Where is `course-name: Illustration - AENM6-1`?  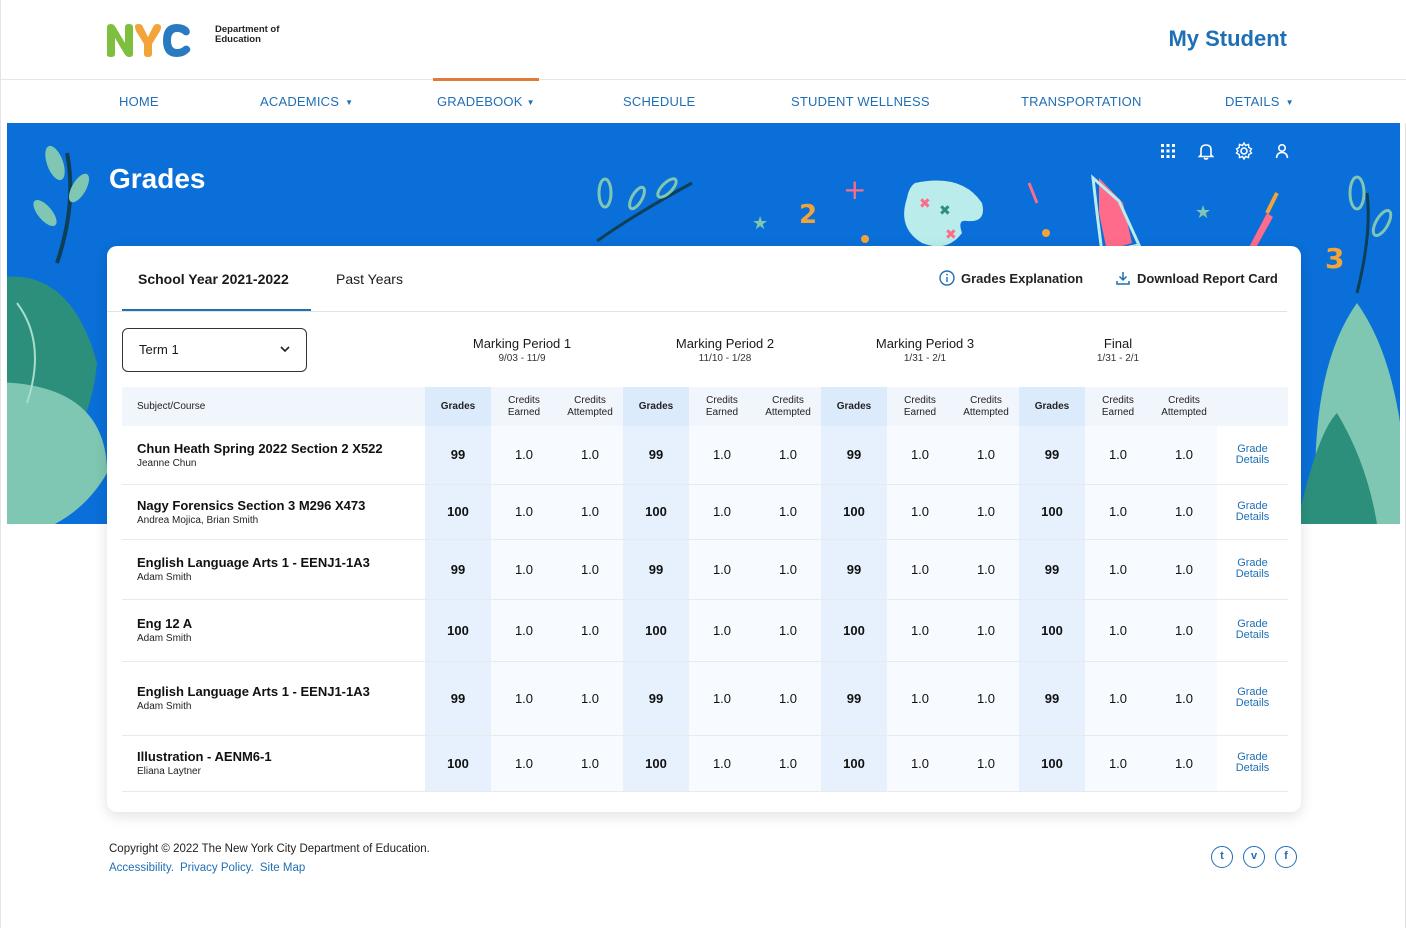
course-name: Illustration - AENM6-1 is located at coordinates (204, 756).